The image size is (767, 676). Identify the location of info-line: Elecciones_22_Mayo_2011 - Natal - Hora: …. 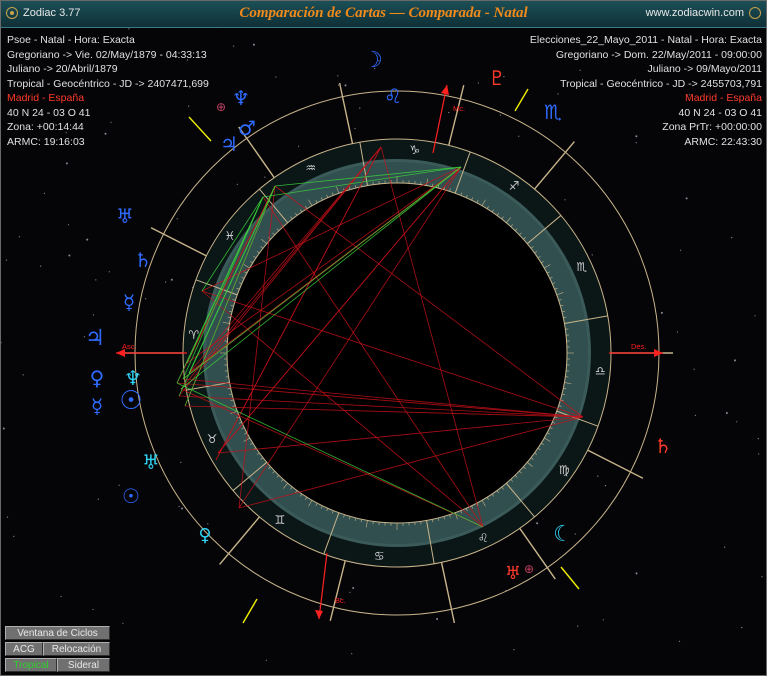
(645, 40).